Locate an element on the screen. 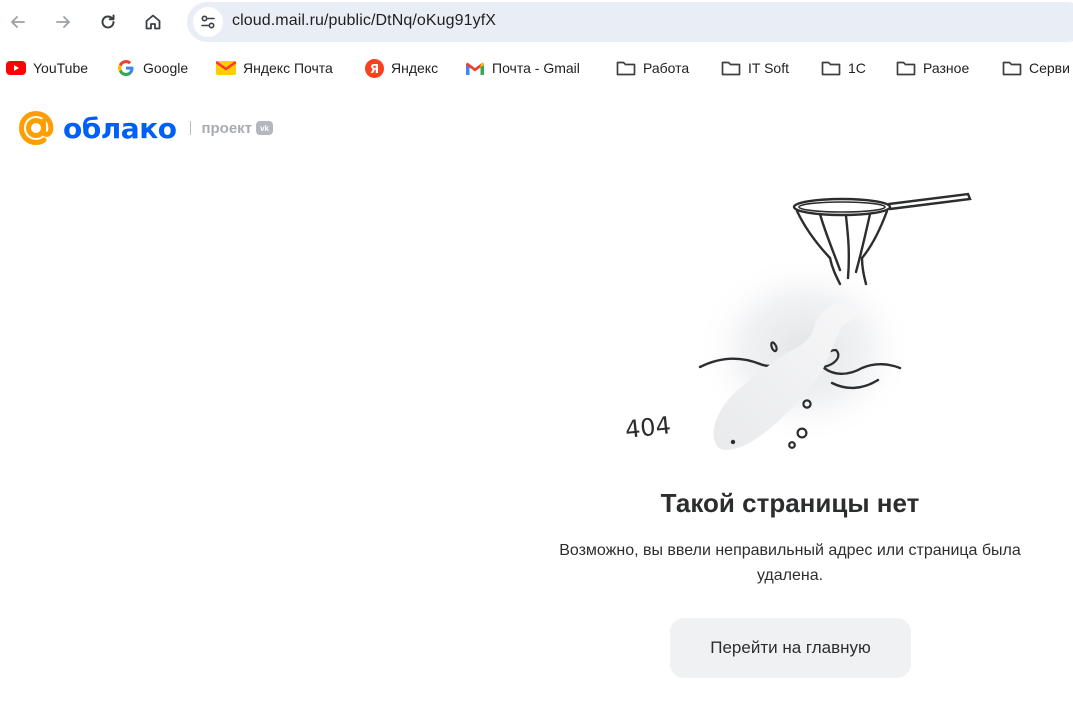 The height and width of the screenshot is (702, 1073). bookmark-yandex: Я Яндекс is located at coordinates (401, 68).